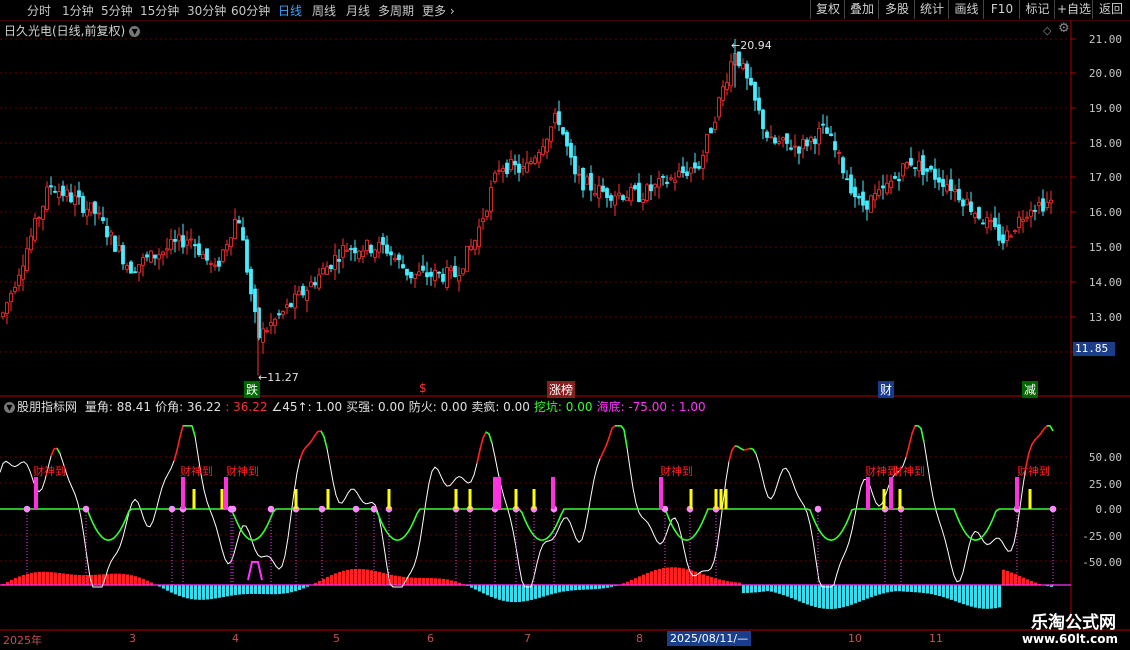 Image resolution: width=1130 pixels, height=650 pixels. I want to click on event-label: 财神到, so click(1033, 471).